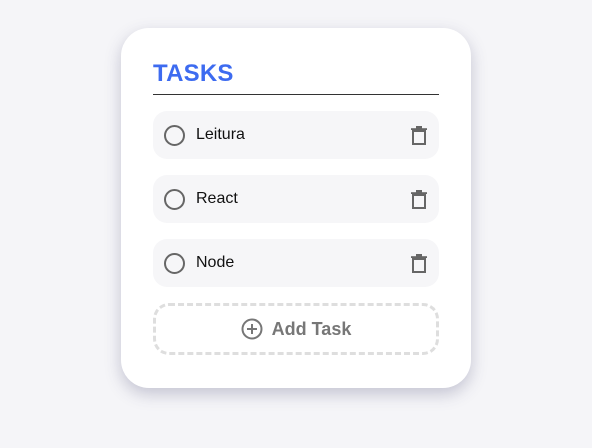 The image size is (592, 448). Describe the element at coordinates (215, 262) in the screenshot. I see `task-label: Node` at that location.